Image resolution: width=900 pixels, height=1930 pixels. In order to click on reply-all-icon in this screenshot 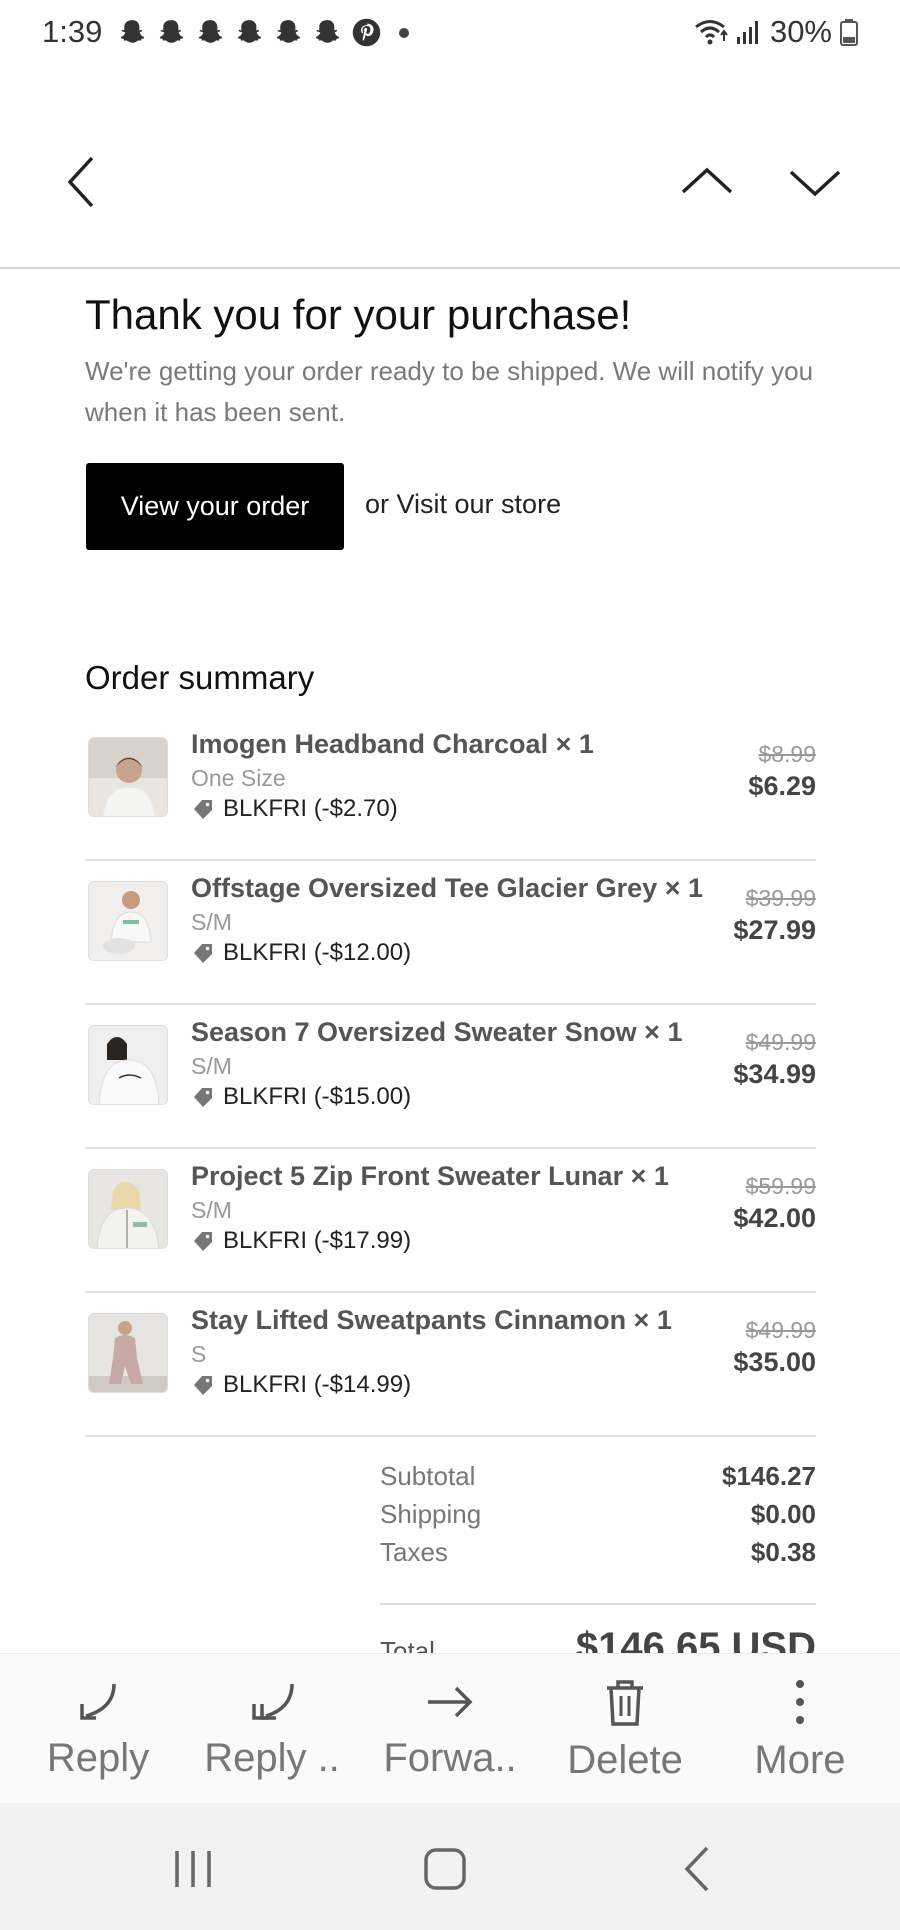, I will do `click(273, 1701)`.